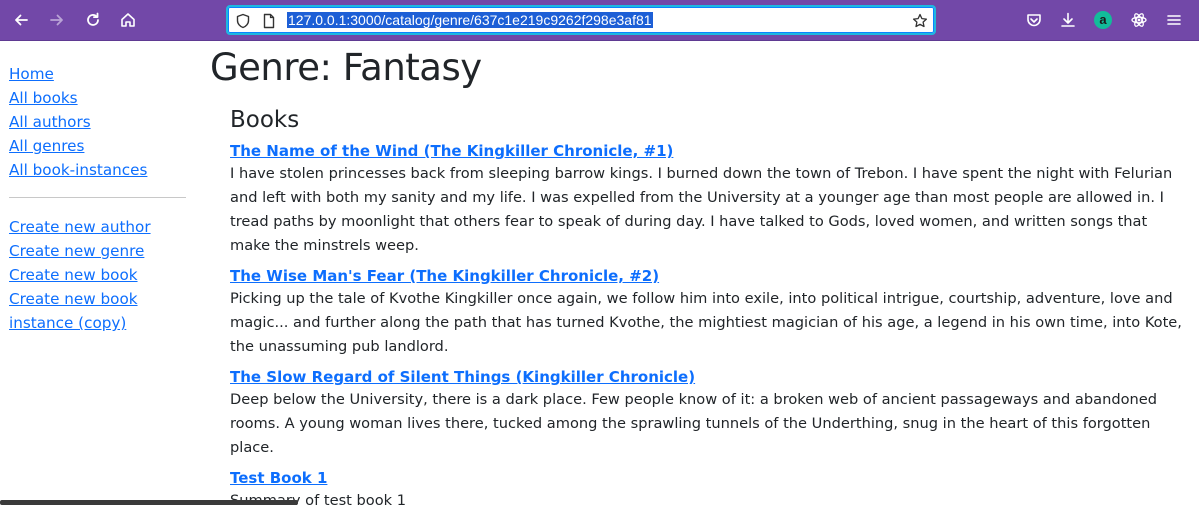 The width and height of the screenshot is (1199, 505). I want to click on download-button, so click(1068, 20).